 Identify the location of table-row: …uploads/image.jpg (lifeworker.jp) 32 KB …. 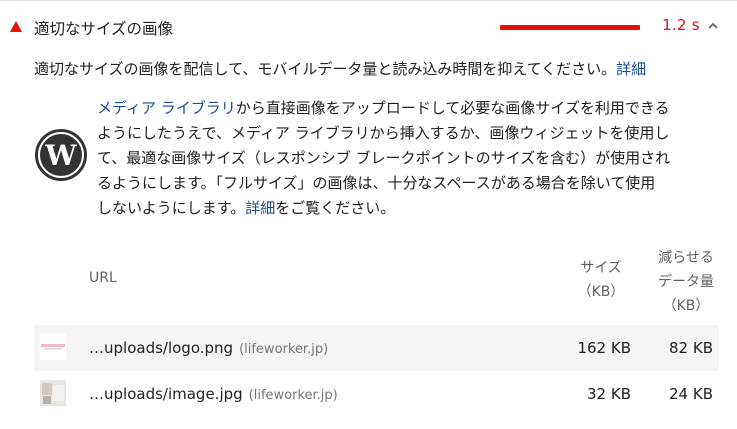
(376, 394).